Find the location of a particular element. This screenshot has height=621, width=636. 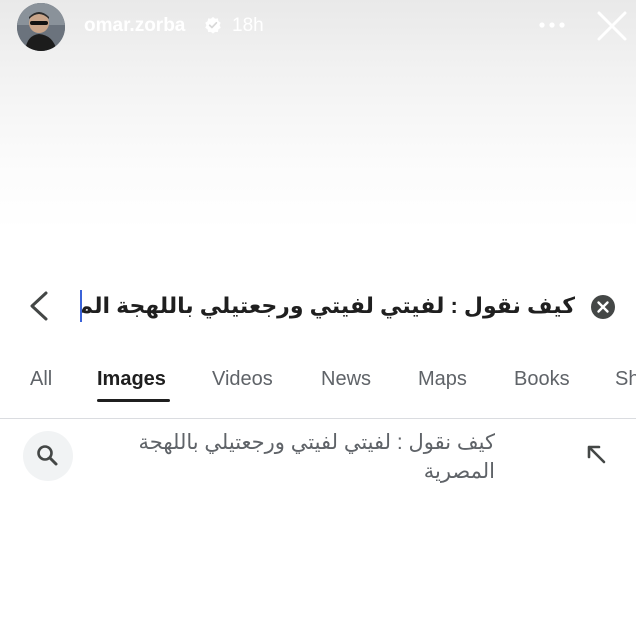

more-horizontal-icon is located at coordinates (553, 25).